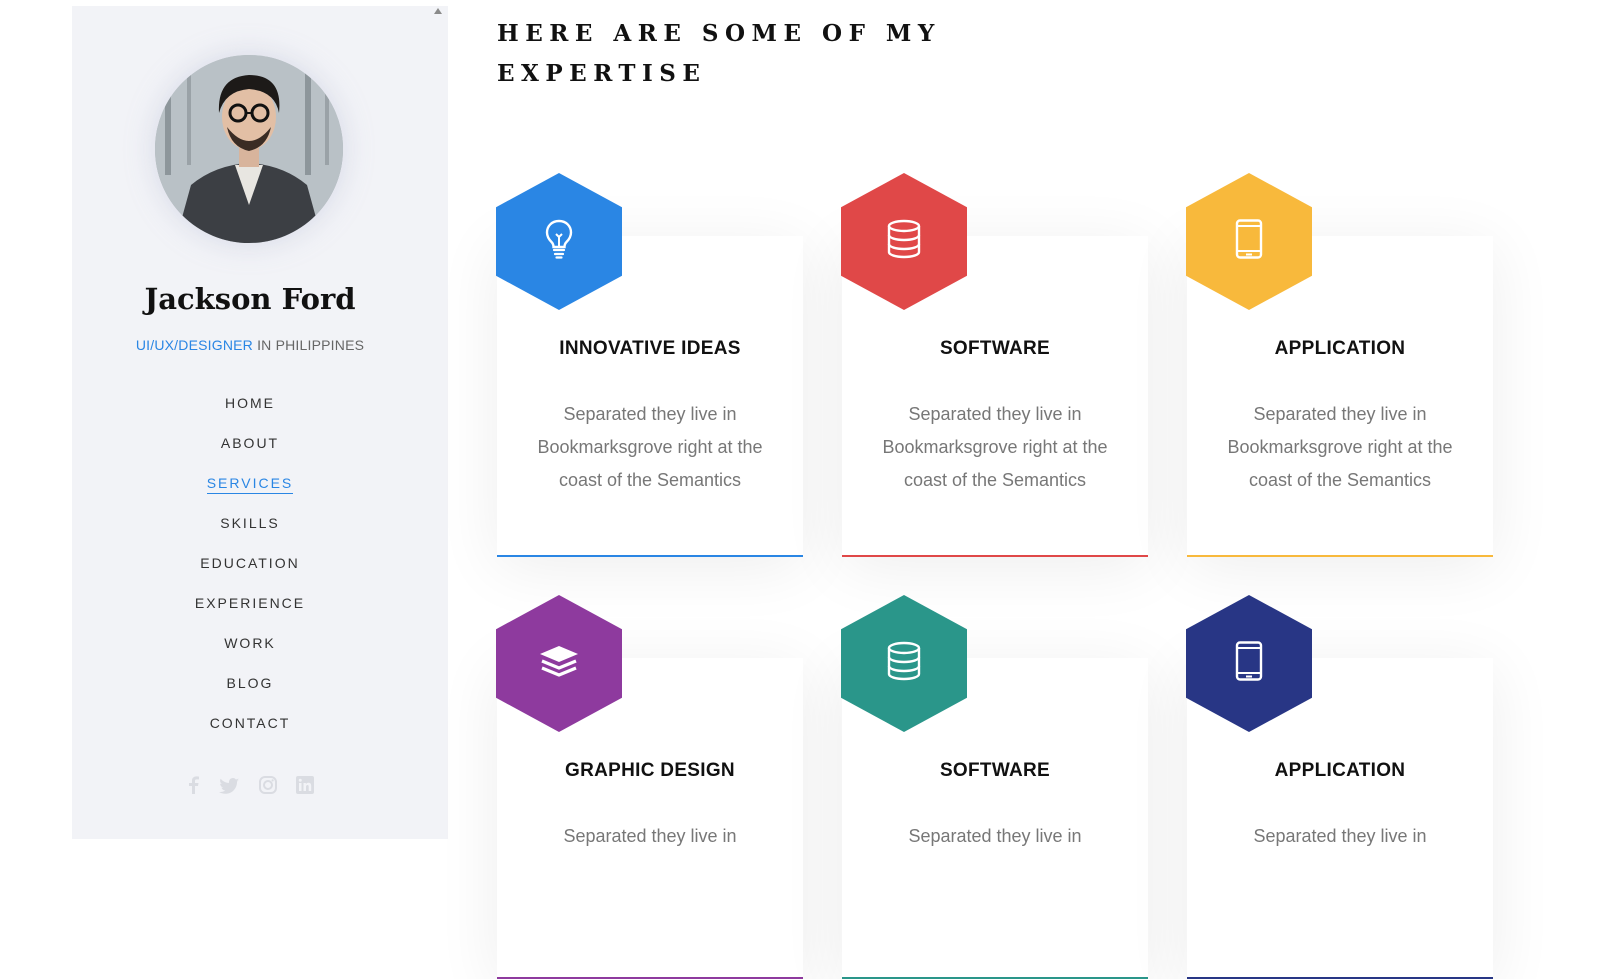  I want to click on card-title: INNOVATIVE IDEAS, so click(650, 348).